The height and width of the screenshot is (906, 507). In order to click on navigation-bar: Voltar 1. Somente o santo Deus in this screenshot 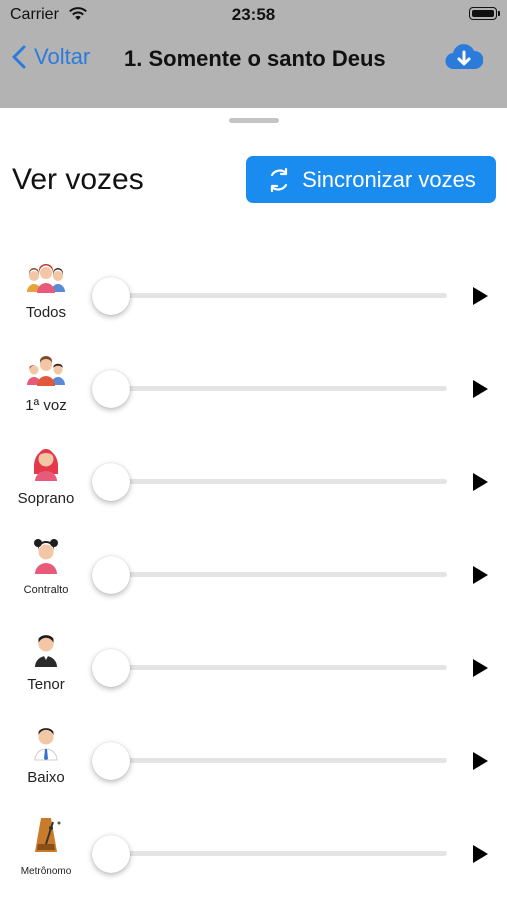, I will do `click(253, 58)`.